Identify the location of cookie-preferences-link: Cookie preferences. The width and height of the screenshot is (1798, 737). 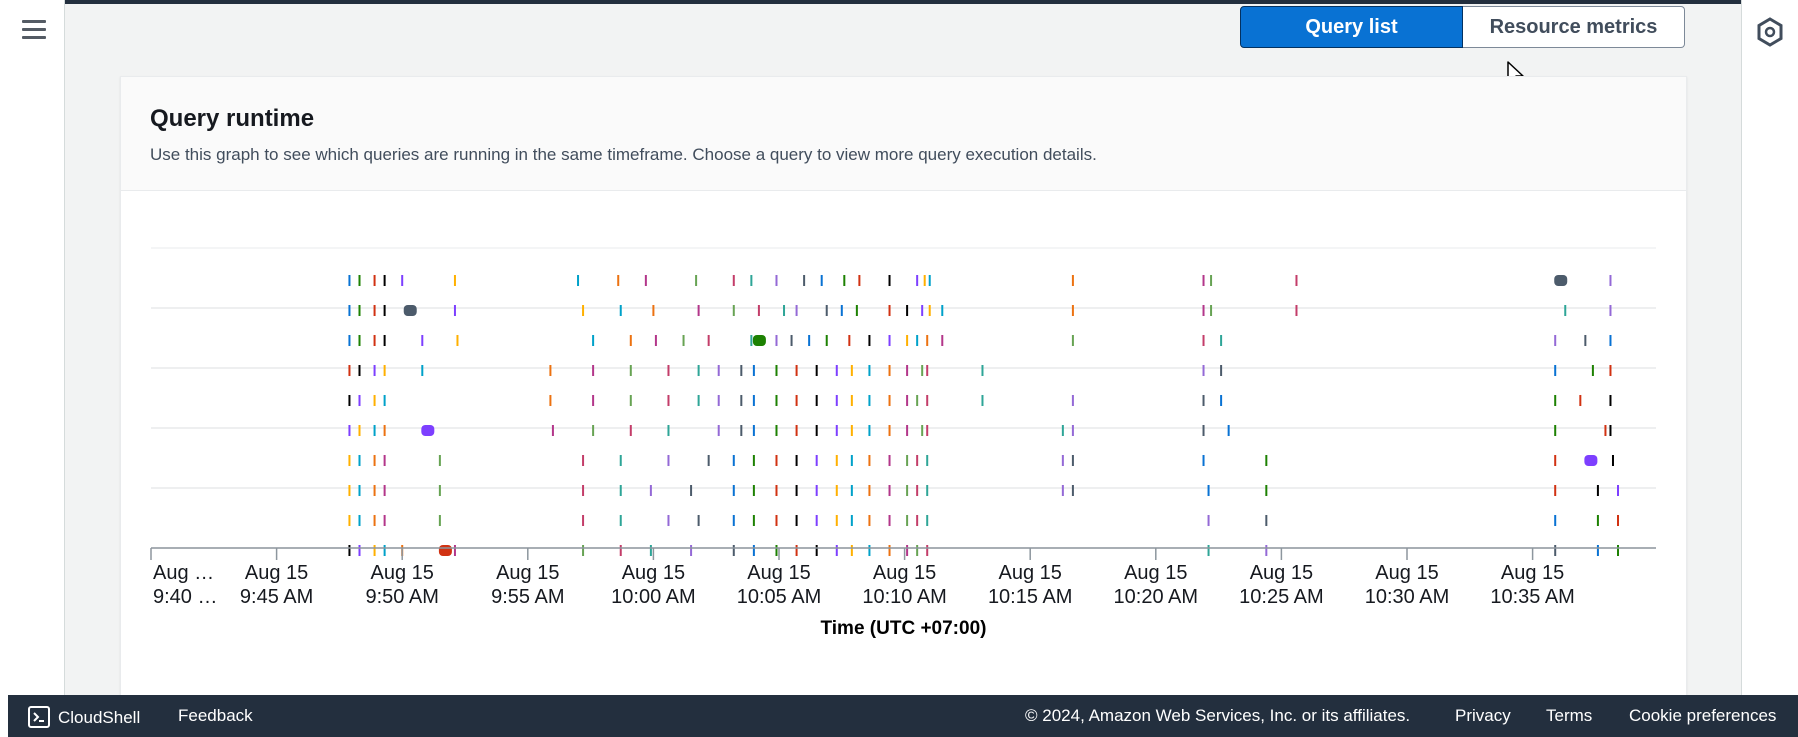
(1702, 716).